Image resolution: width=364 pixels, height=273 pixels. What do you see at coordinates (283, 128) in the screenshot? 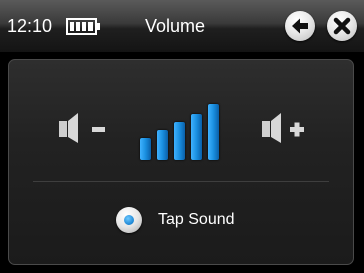
I see `speaker-plus-icon` at bounding box center [283, 128].